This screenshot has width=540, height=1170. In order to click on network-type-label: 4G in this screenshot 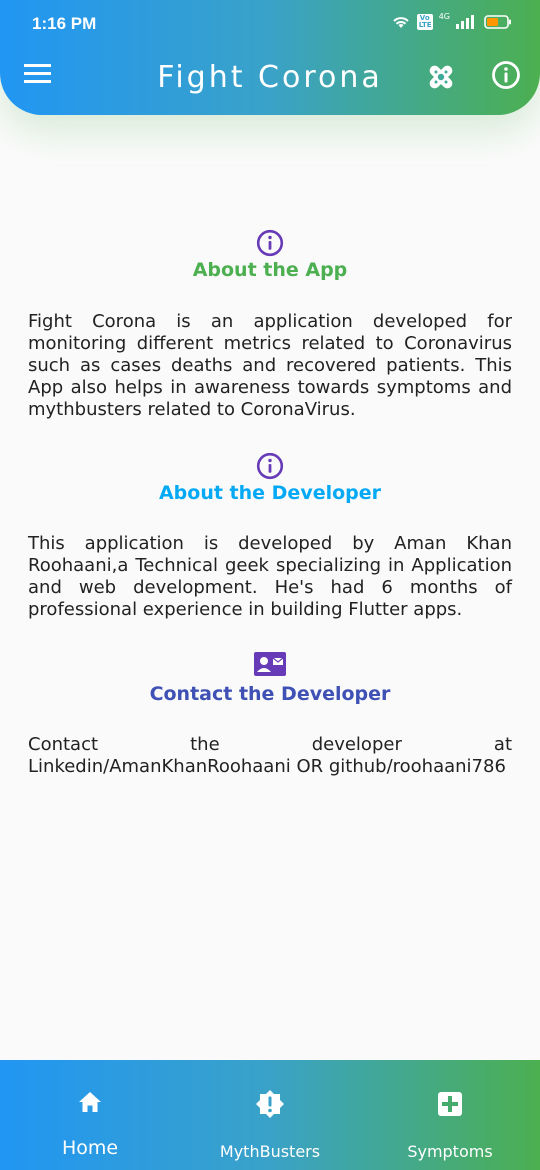, I will do `click(444, 16)`.